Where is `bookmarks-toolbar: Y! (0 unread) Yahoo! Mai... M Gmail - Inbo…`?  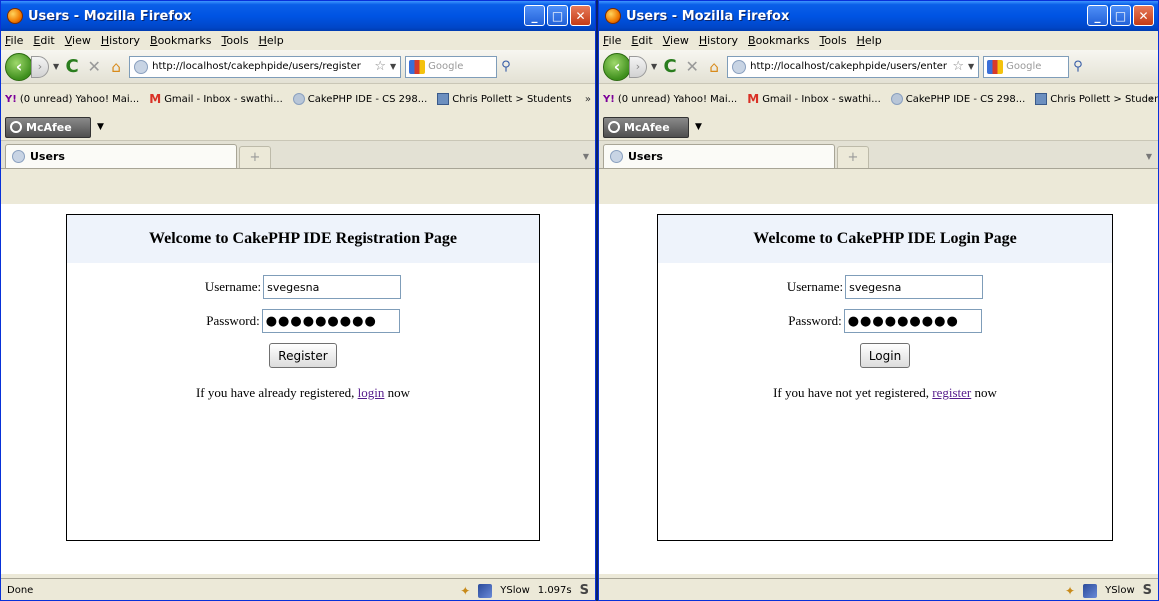
bookmarks-toolbar: Y! (0 unread) Yahoo! Mai... M Gmail - Inbo… is located at coordinates (878, 99).